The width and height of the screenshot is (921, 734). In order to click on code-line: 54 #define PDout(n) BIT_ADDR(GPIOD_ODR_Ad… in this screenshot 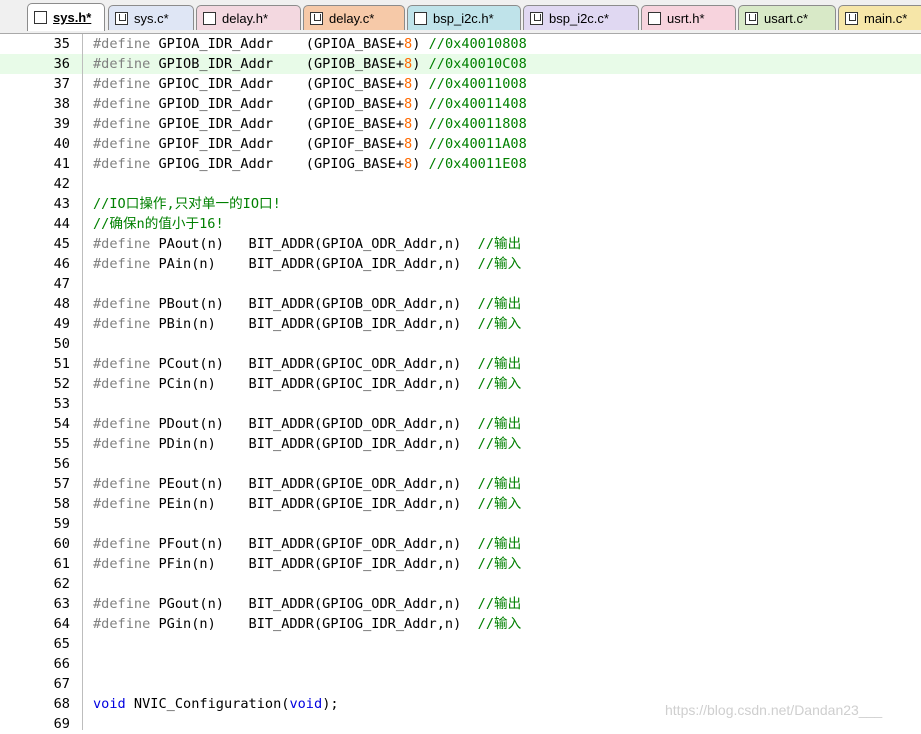, I will do `click(460, 424)`.